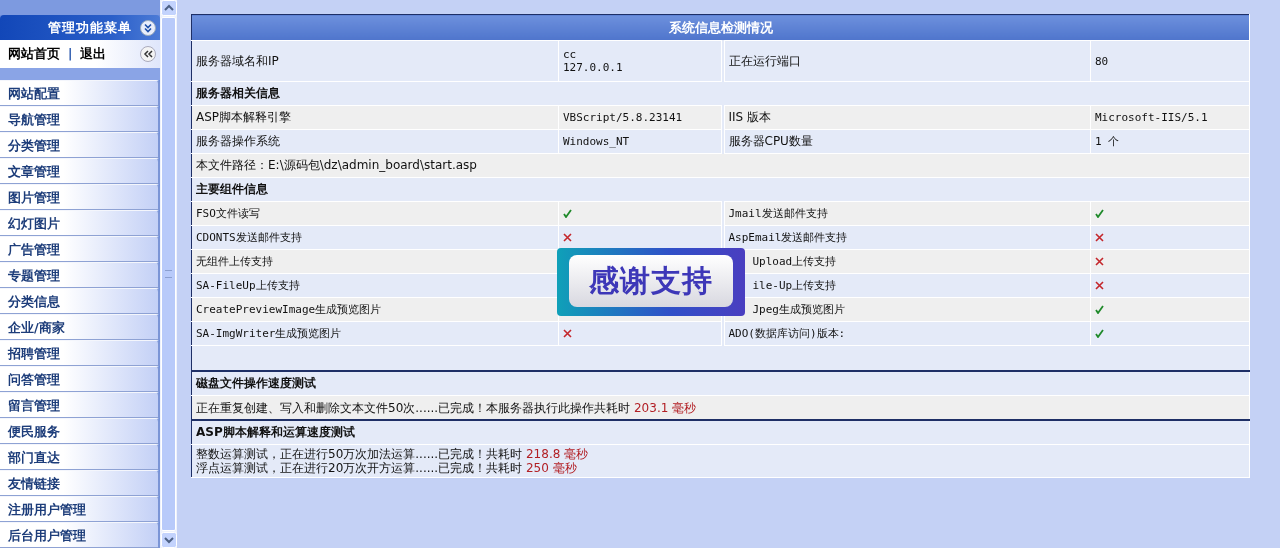  Describe the element at coordinates (720, 432) in the screenshot. I see `section-heading: ASP脚本解释和运算速度测试` at that location.